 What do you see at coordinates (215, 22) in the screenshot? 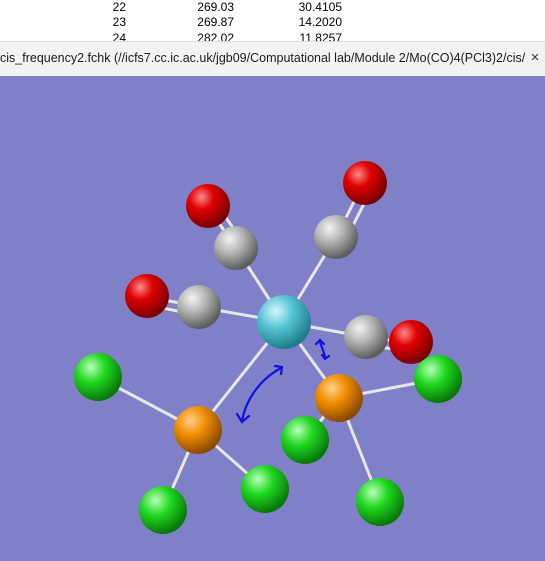
I see `frequency-value: 269.87` at bounding box center [215, 22].